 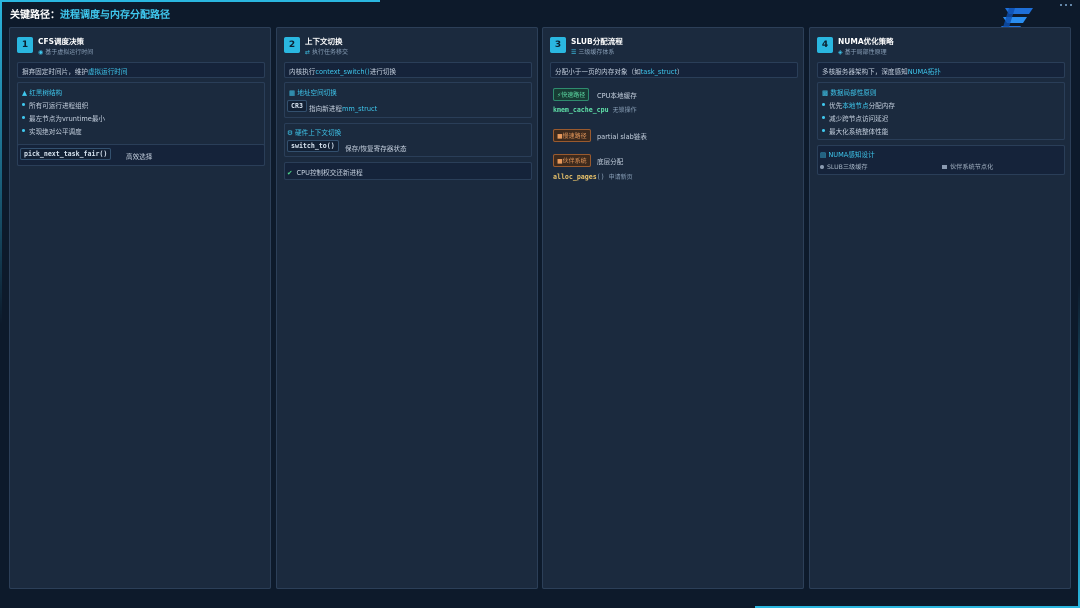 What do you see at coordinates (292, 93) in the screenshot?
I see `memory-icon: ▦` at bounding box center [292, 93].